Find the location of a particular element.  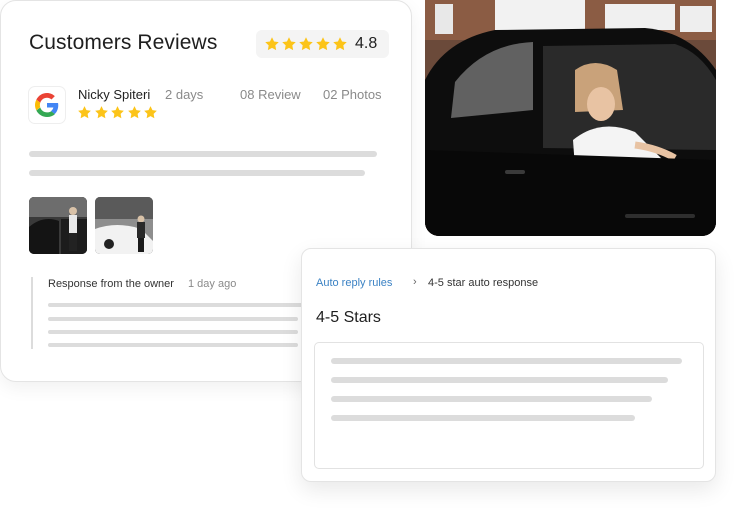

rating-value: 4.8 is located at coordinates (366, 43).